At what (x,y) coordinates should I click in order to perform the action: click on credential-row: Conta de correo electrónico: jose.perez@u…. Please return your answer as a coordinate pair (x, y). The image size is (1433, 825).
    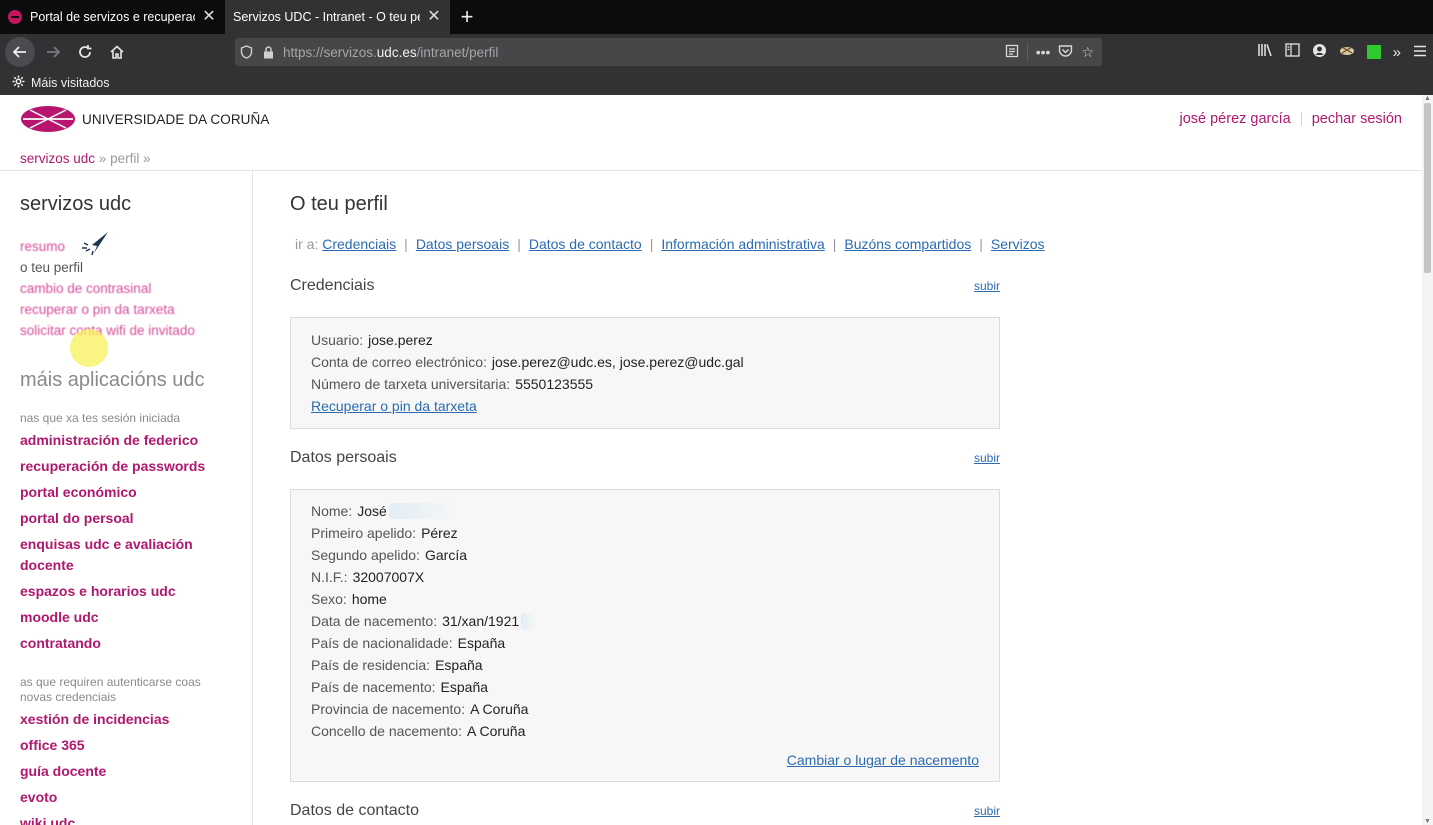
    Looking at the image, I should click on (527, 362).